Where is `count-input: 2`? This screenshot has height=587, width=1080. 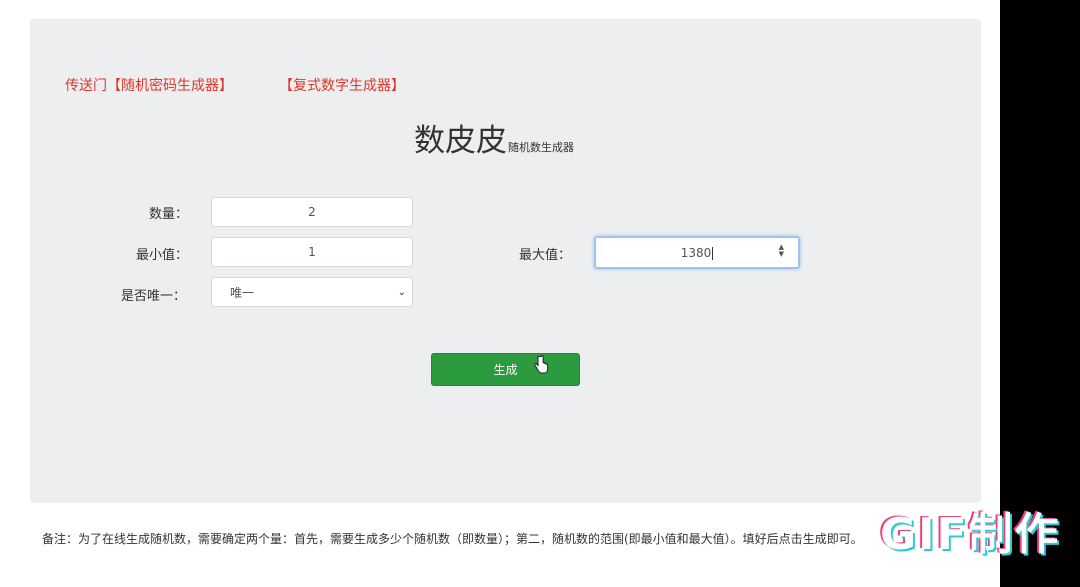 count-input: 2 is located at coordinates (312, 212).